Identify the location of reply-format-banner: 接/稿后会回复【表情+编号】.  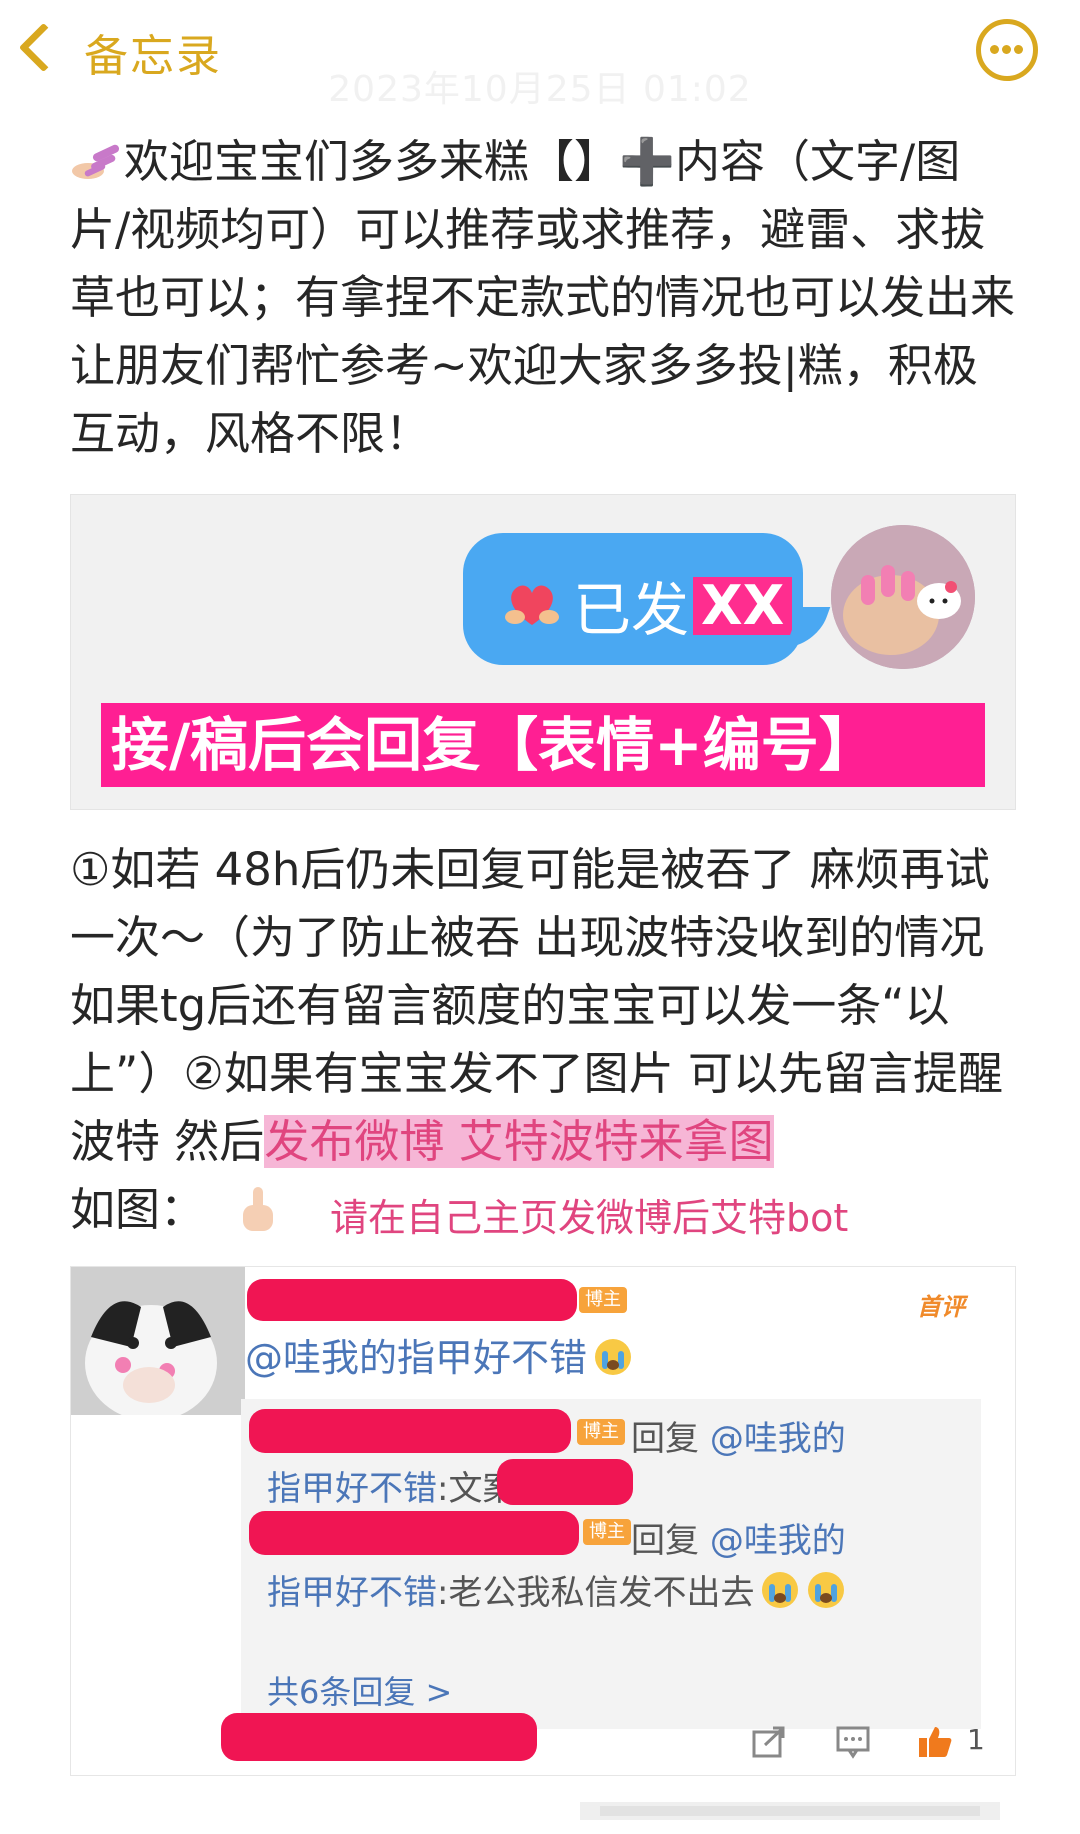
(543, 745).